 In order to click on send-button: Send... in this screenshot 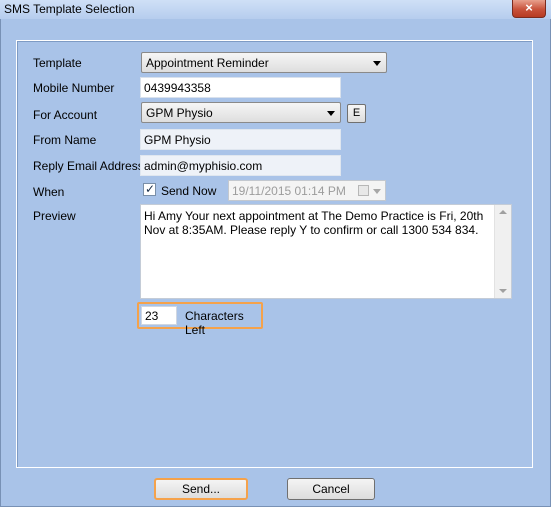, I will do `click(201, 489)`.